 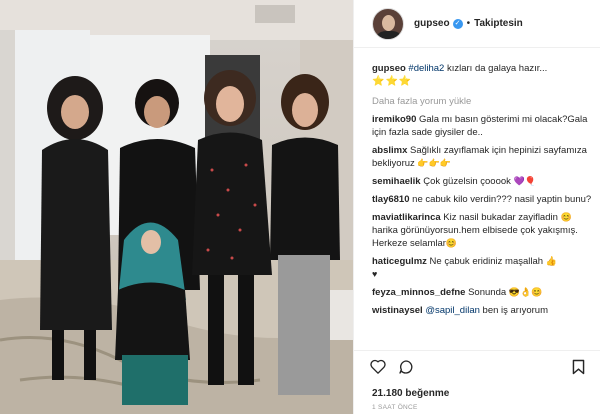 I want to click on comment-text: Çok güzelsin çooook, so click(x=467, y=181).